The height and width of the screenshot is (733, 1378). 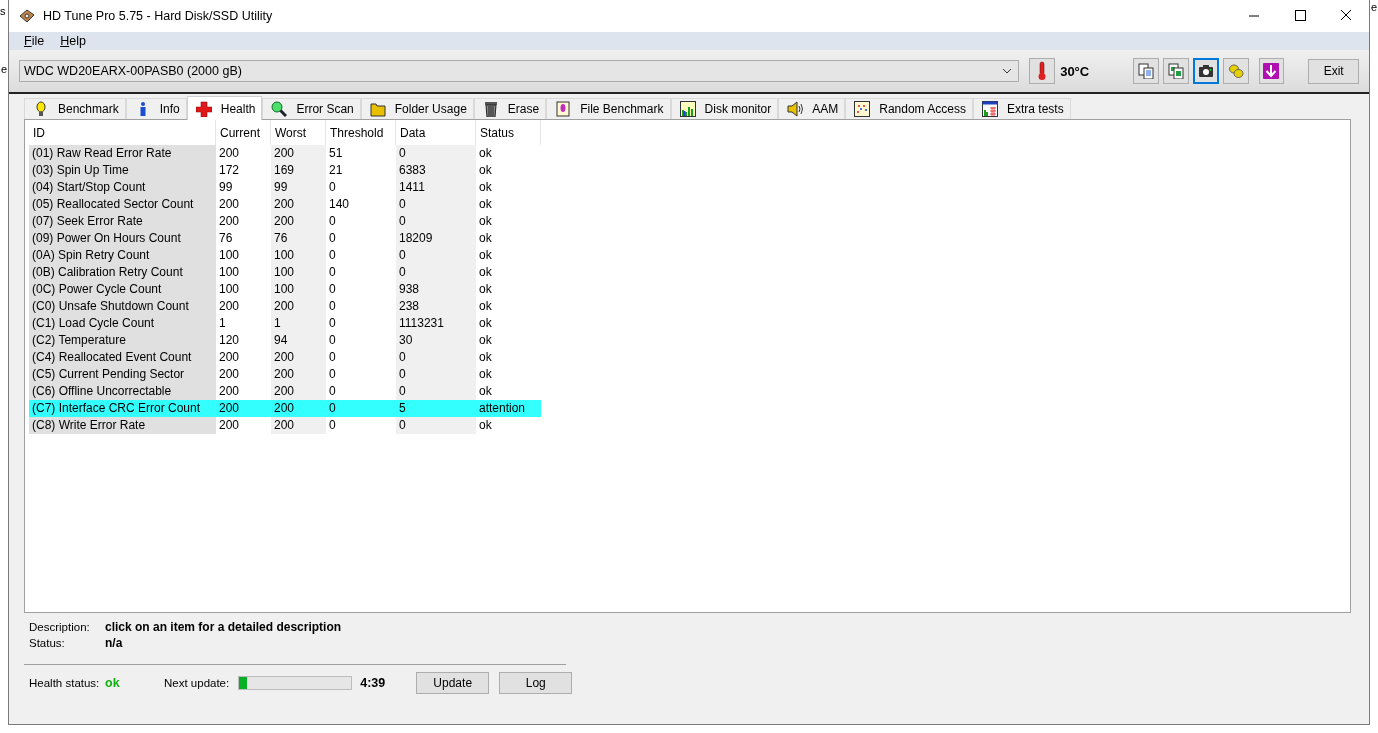 I want to click on menu-item: File, so click(x=34, y=41).